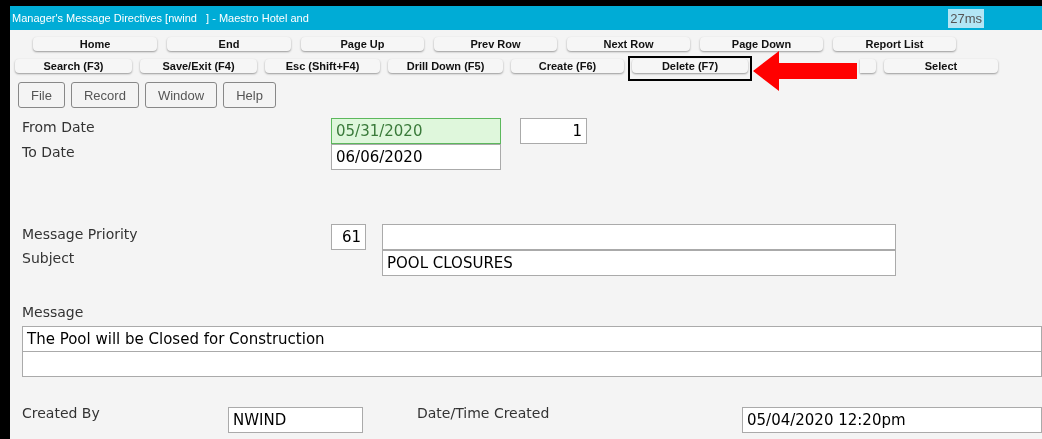 The height and width of the screenshot is (439, 1042). Describe the element at coordinates (966, 18) in the screenshot. I see `timing-label: 27ms` at that location.